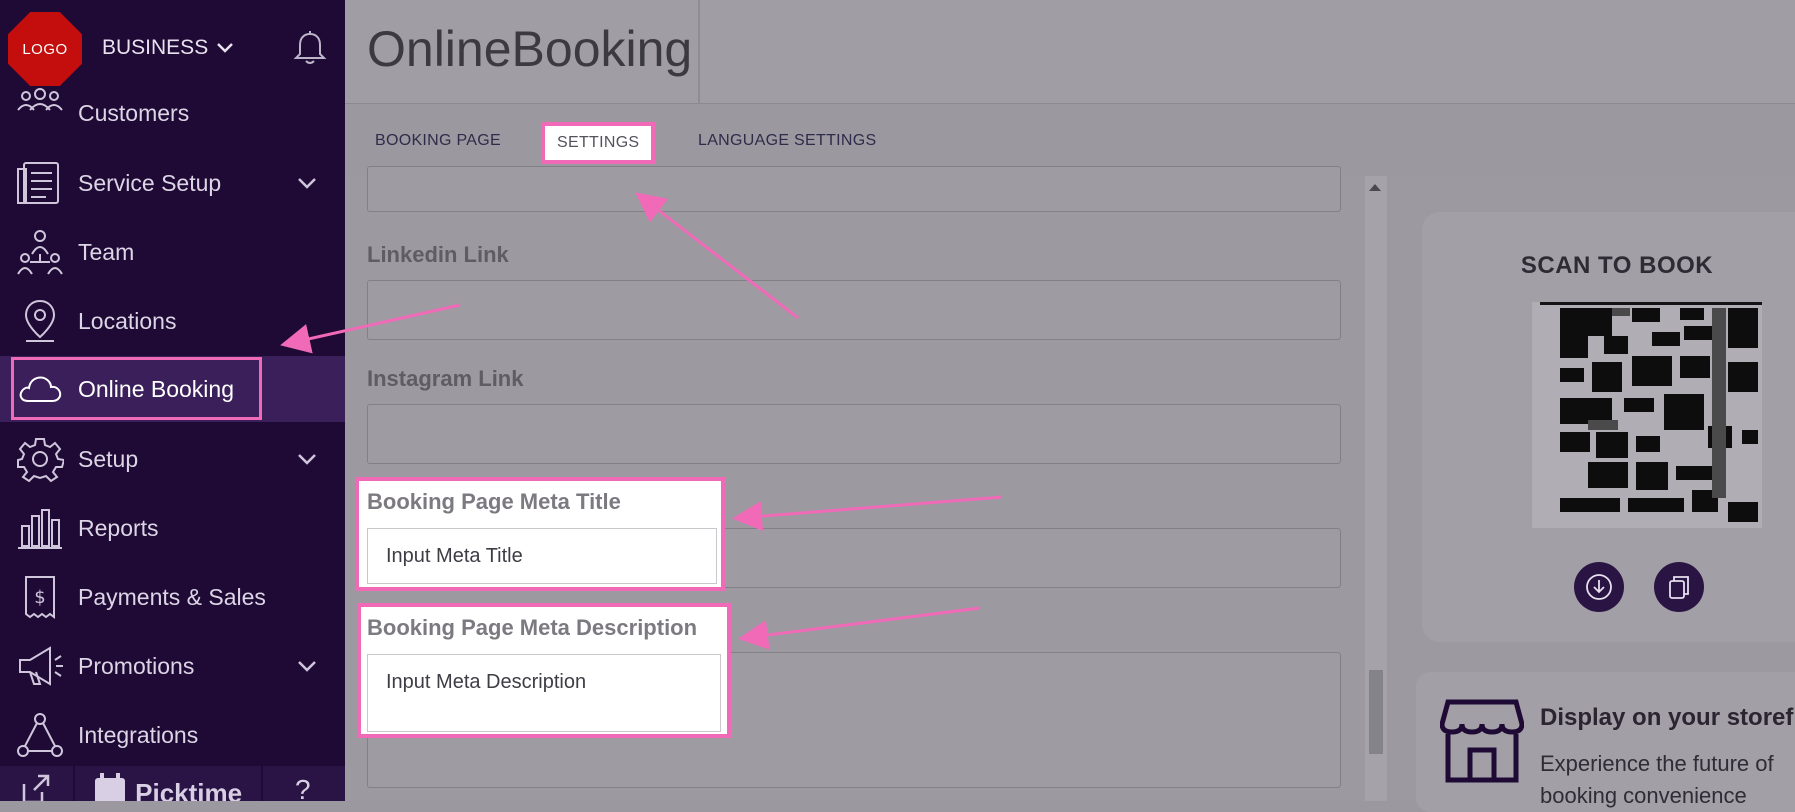  What do you see at coordinates (438, 254) in the screenshot?
I see `linkedin-label: Linkedin Link` at bounding box center [438, 254].